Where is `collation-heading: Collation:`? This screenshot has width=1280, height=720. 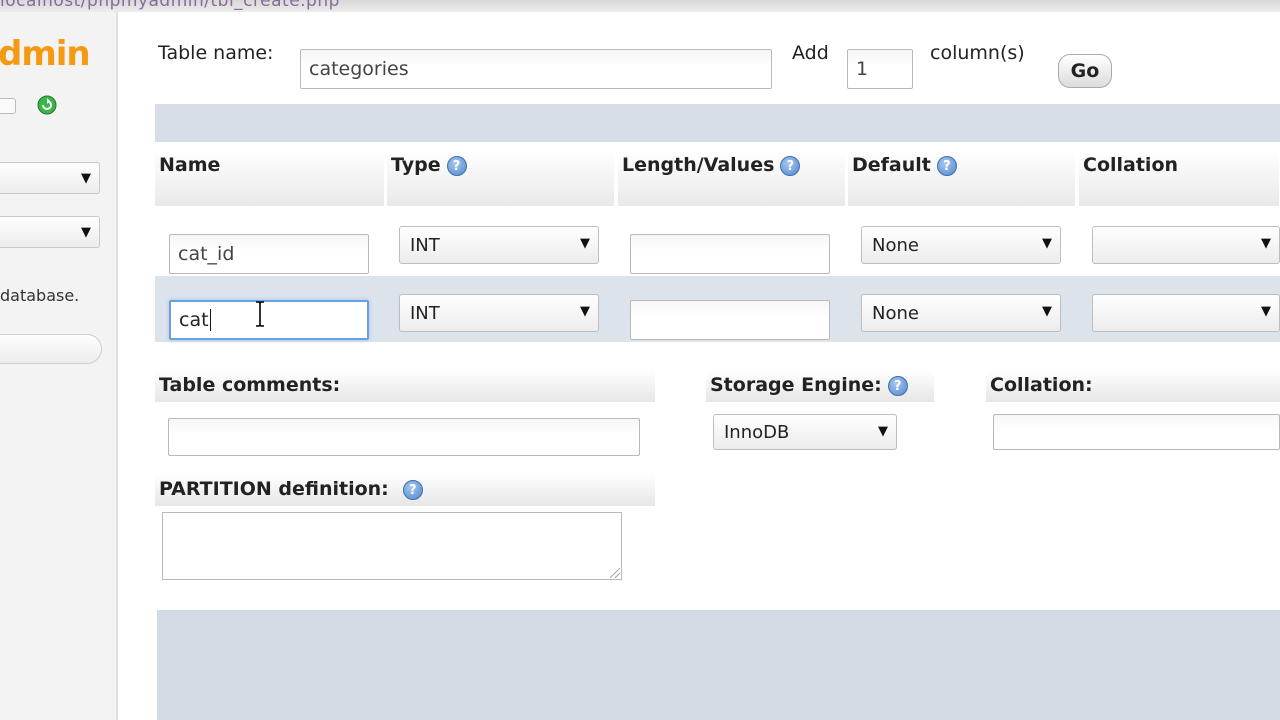
collation-heading: Collation: is located at coordinates (1133, 386).